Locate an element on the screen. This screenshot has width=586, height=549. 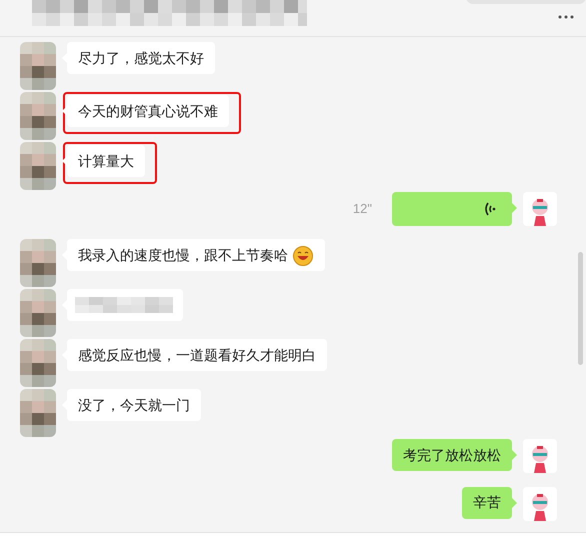
message-text: 感觉反应也慢，一道题看好久才能明白 is located at coordinates (197, 355).